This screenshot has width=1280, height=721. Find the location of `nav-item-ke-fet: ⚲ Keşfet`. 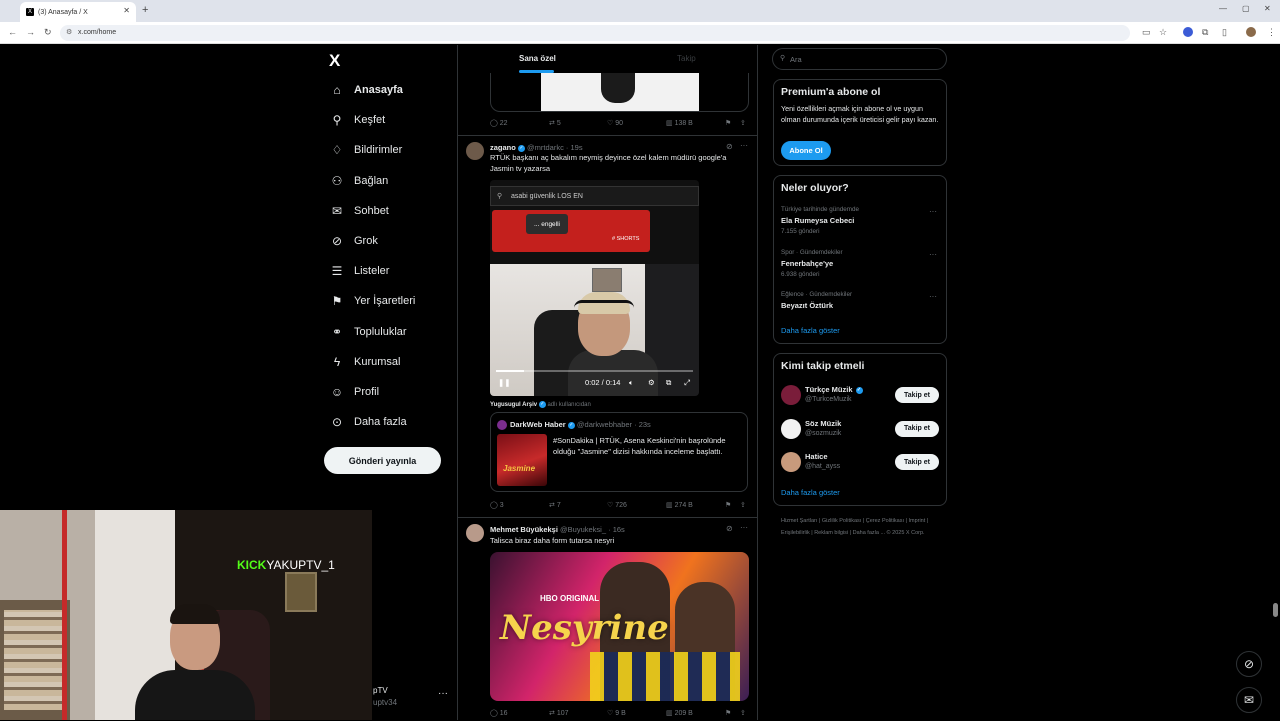

nav-item-ke-fet: ⚲ Keşfet is located at coordinates (358, 120).